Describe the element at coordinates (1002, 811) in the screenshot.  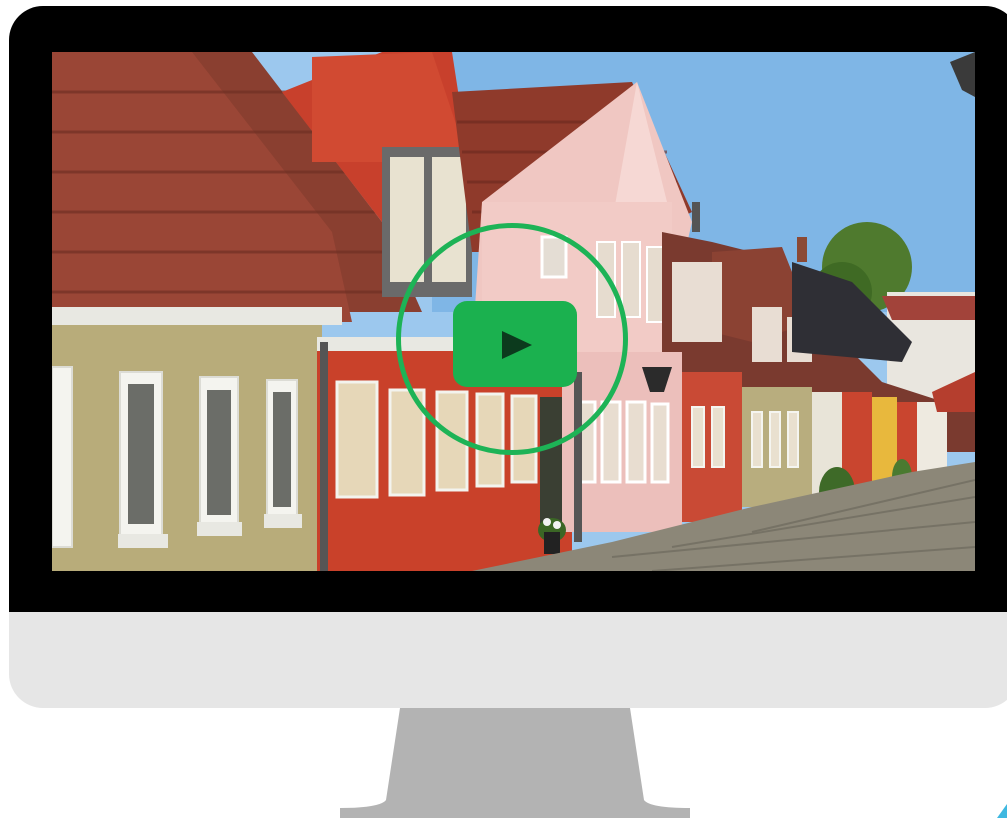
I see `corner-accent-icon` at that location.